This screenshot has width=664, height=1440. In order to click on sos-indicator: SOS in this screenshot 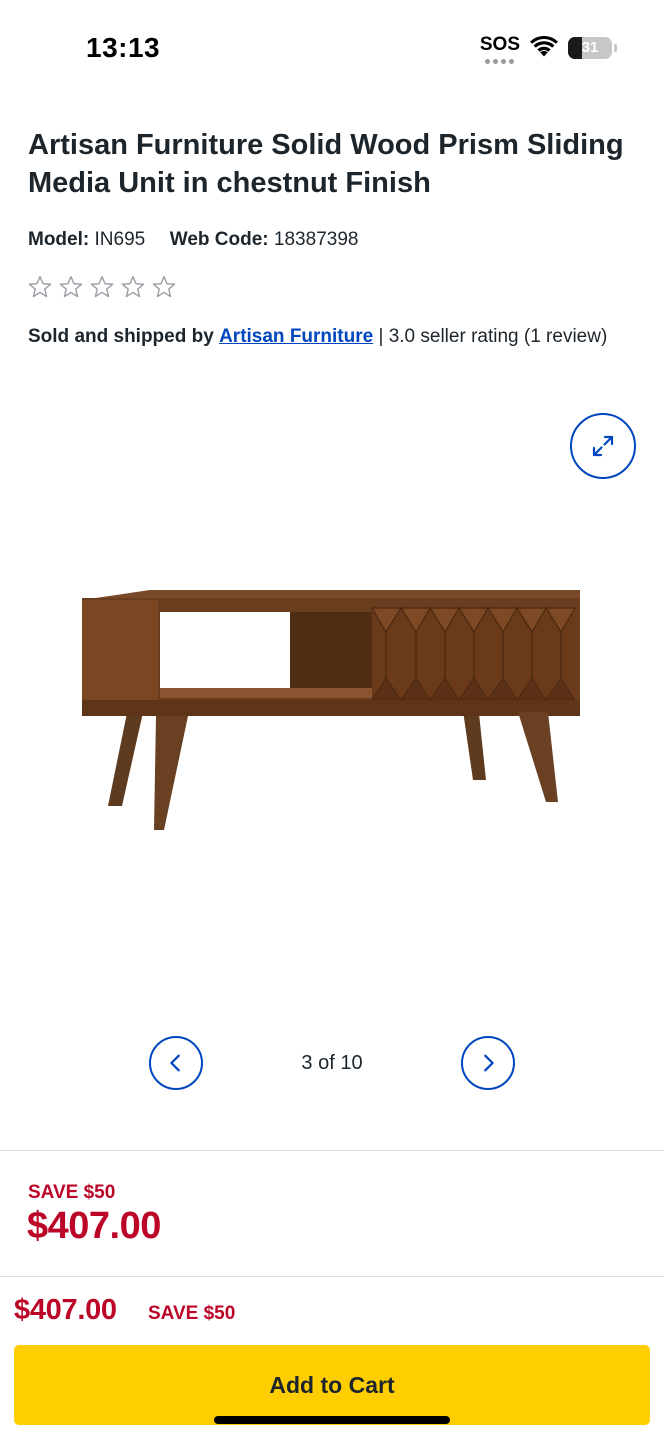, I will do `click(500, 49)`.